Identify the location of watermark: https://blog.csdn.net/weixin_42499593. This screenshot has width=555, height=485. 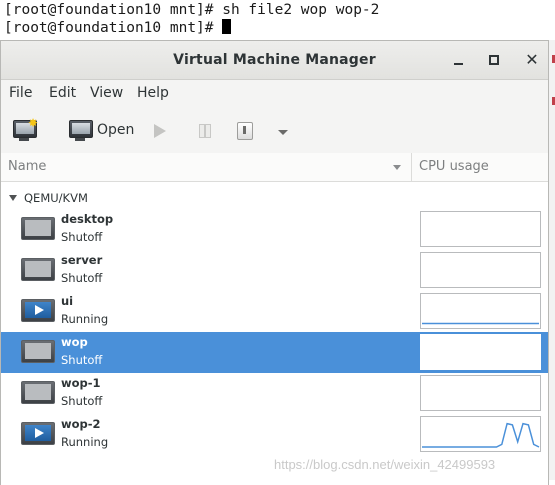
(385, 464).